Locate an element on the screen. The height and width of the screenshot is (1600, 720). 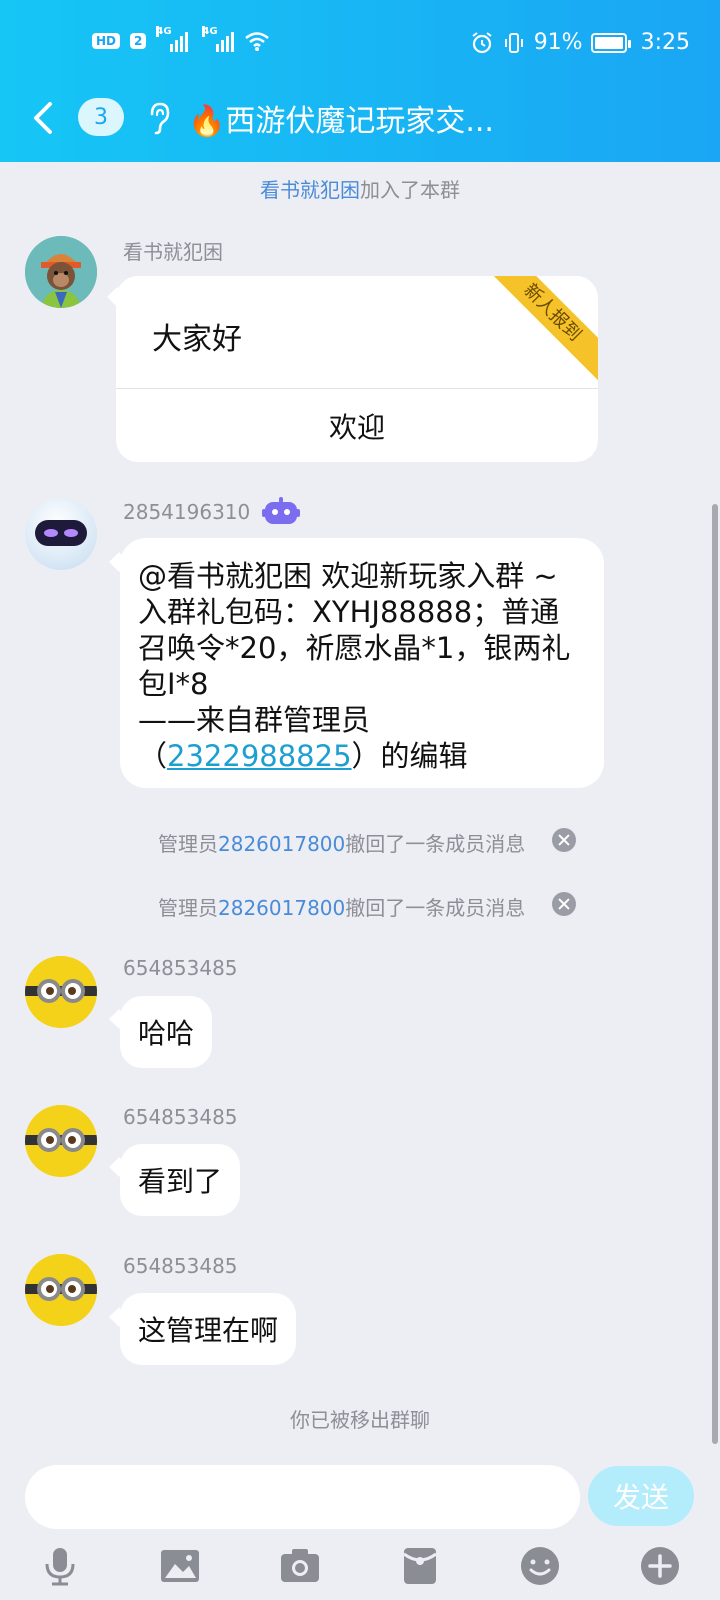
message-line: 召唤令*20，祈愿水晶*1，银两礼 is located at coordinates (354, 648).